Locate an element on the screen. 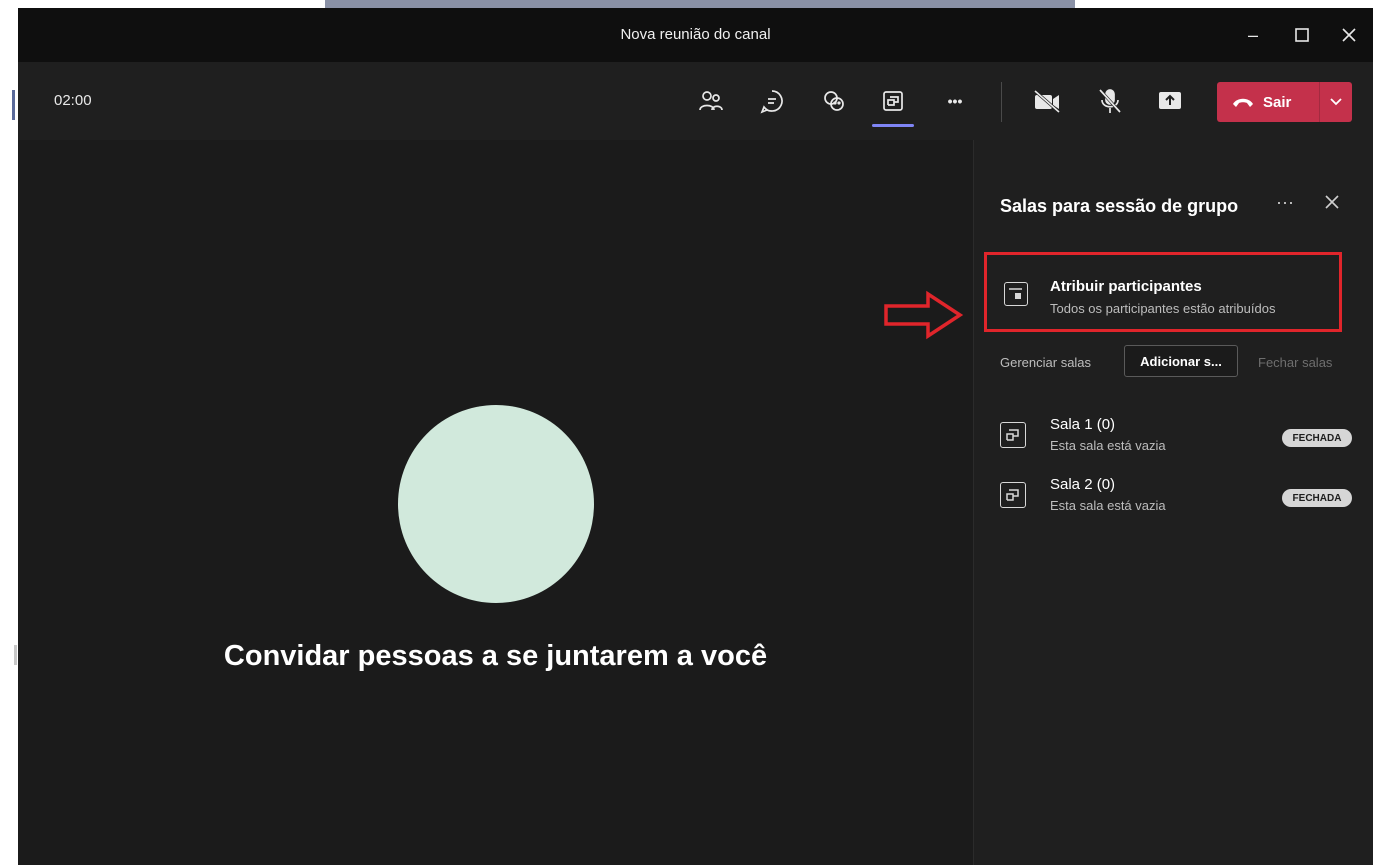  background-strip is located at coordinates (700, 4).